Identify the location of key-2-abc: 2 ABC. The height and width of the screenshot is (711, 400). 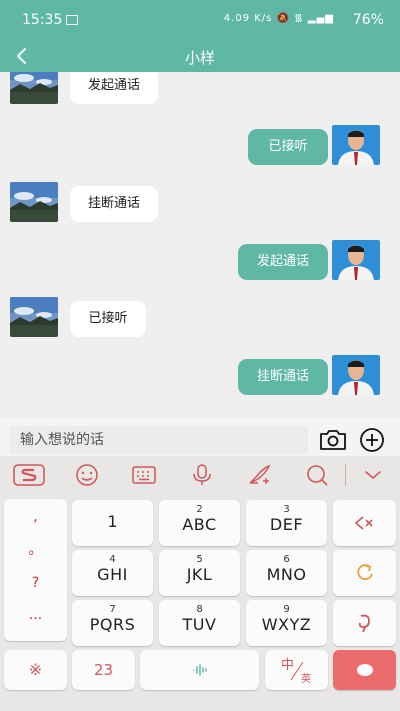
(199, 523).